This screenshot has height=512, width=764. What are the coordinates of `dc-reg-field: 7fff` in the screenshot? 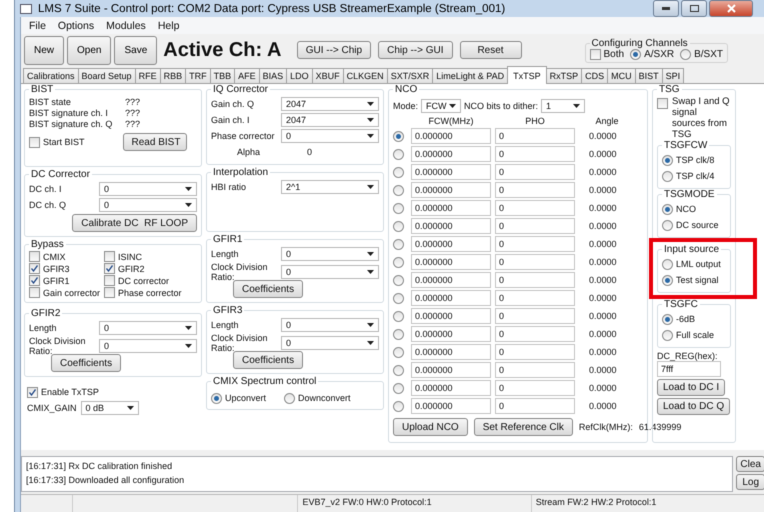 It's located at (689, 369).